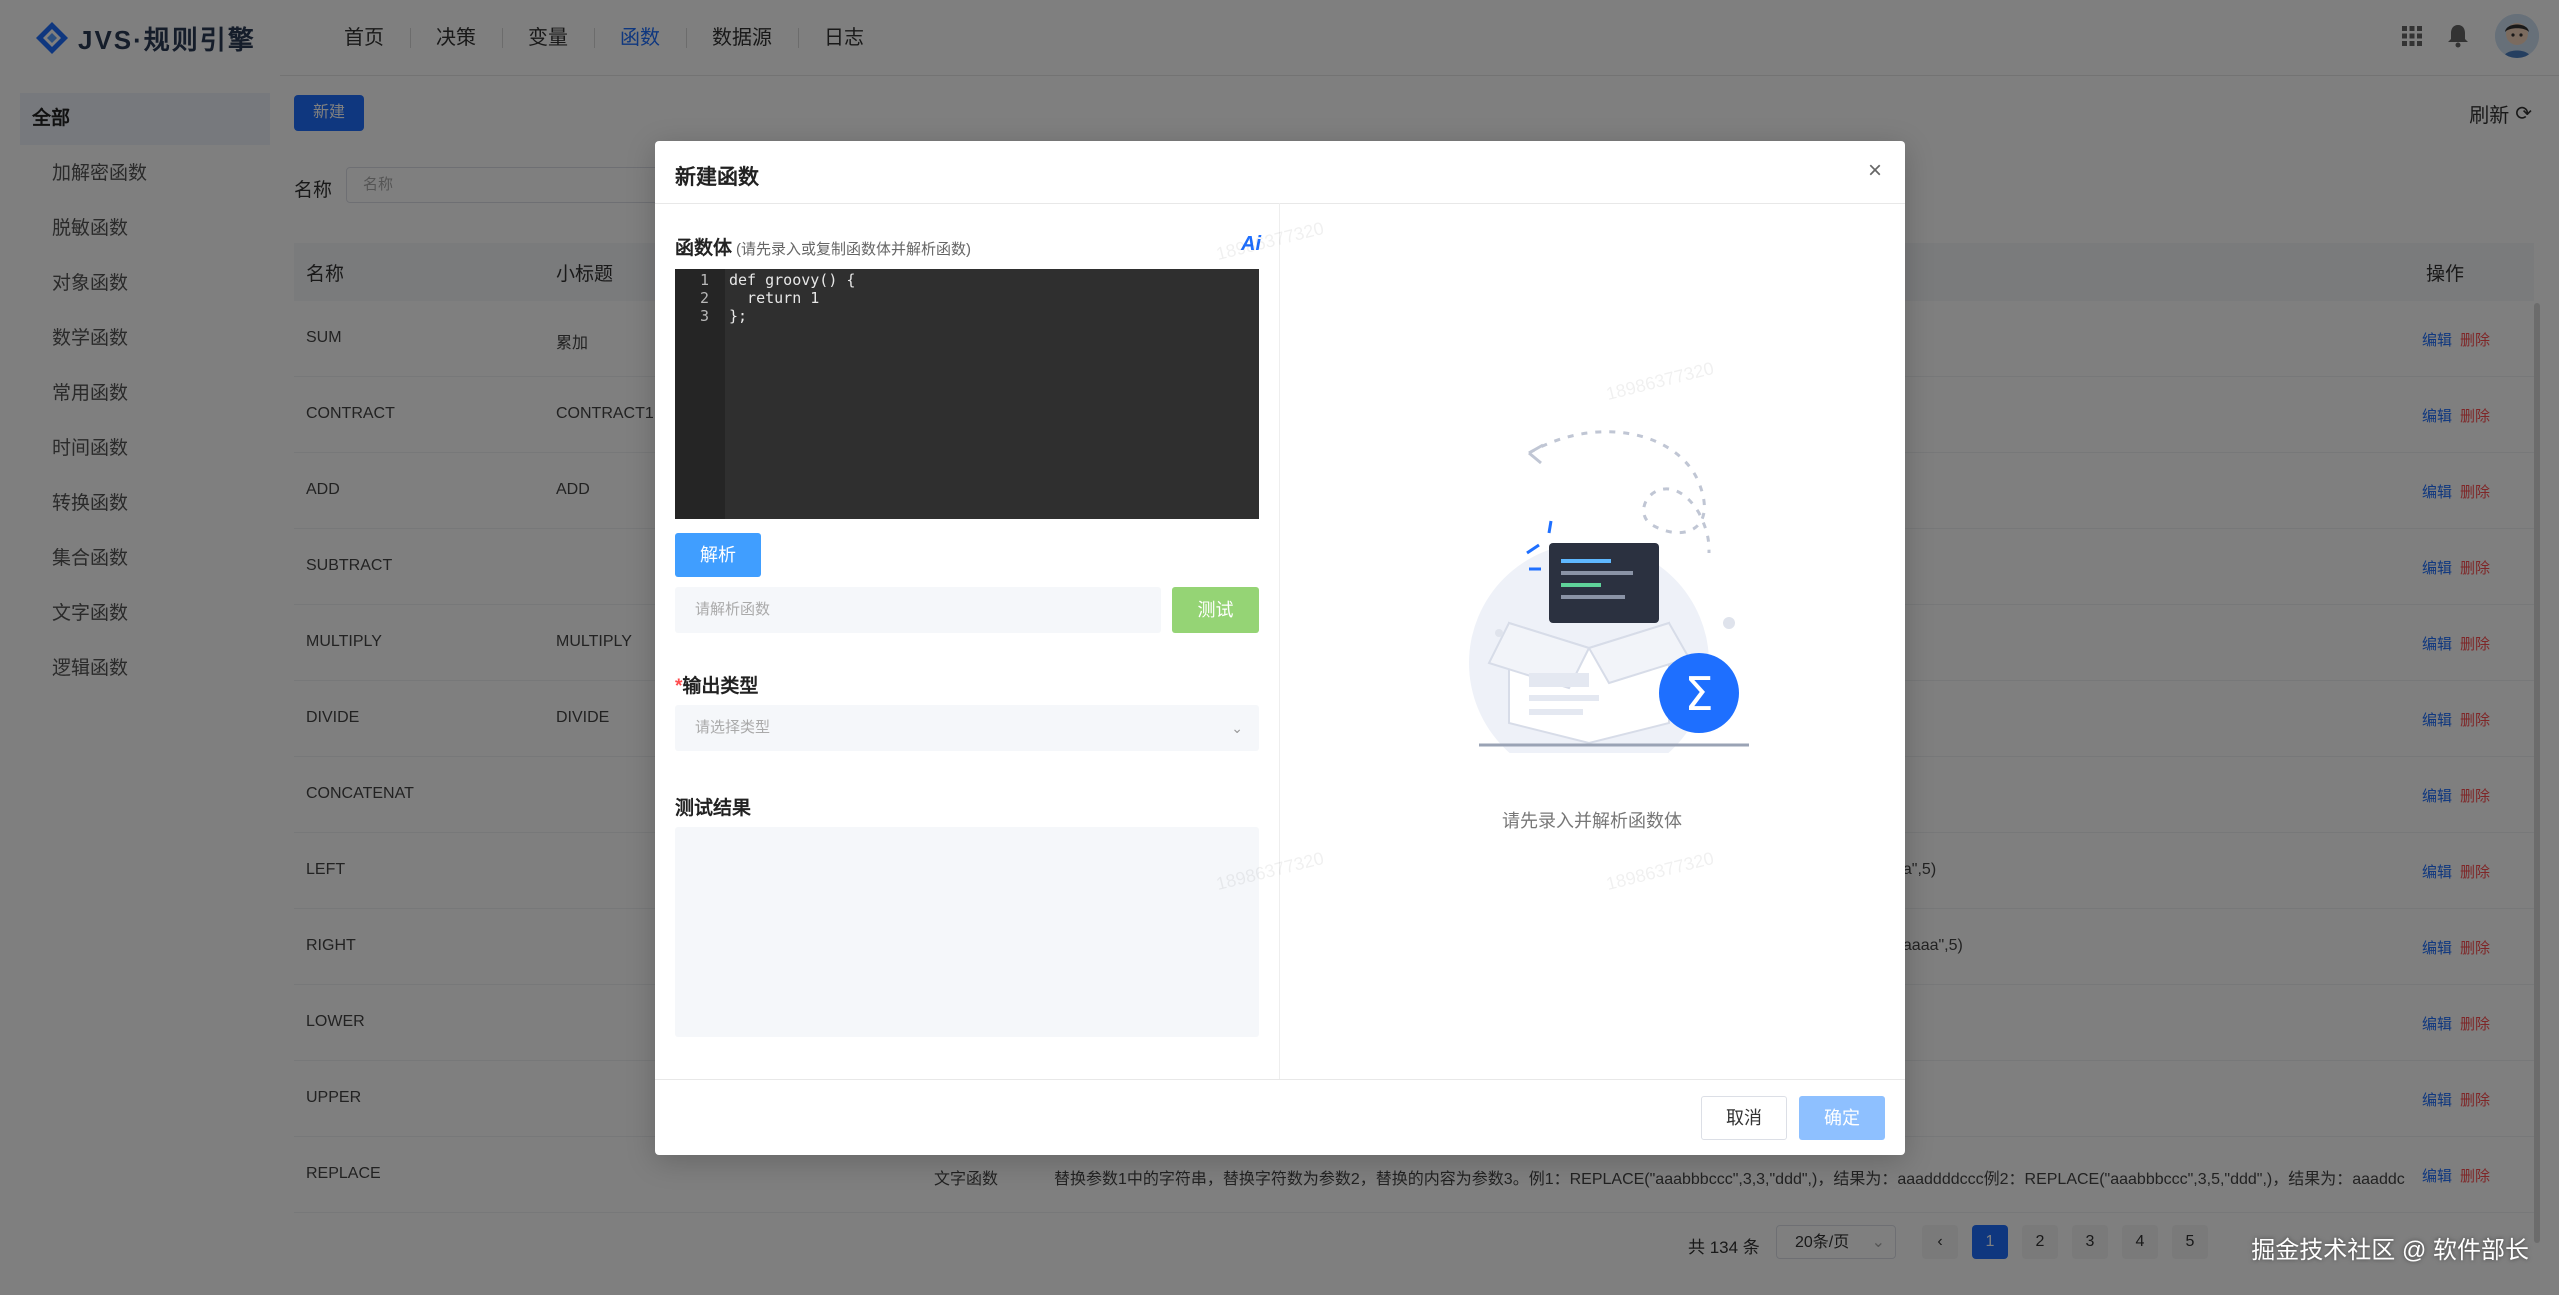 The image size is (2559, 1295). I want to click on svg-text: Σ, so click(1698, 694).